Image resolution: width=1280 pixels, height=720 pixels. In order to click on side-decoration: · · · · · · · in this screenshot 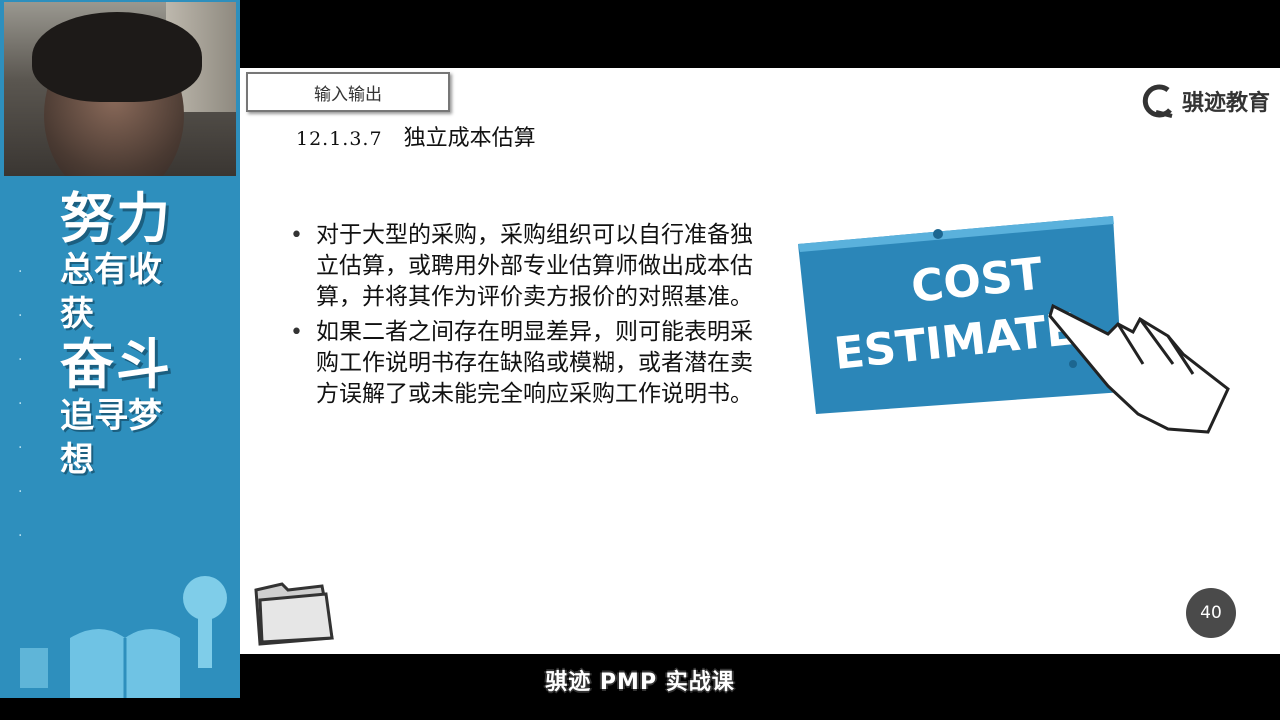, I will do `click(20, 404)`.